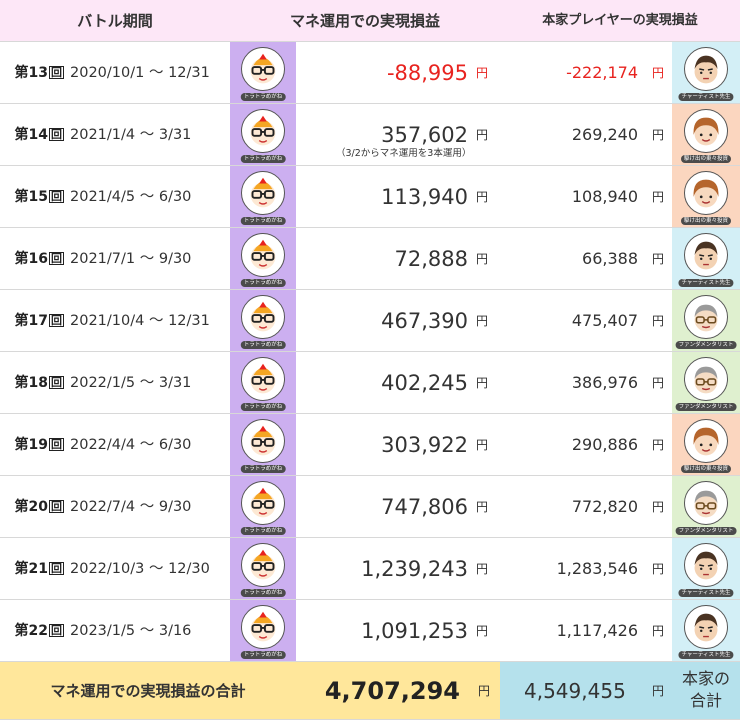 This screenshot has height=720, width=740. Describe the element at coordinates (424, 383) in the screenshot. I see `mane-value: 402,245` at that location.